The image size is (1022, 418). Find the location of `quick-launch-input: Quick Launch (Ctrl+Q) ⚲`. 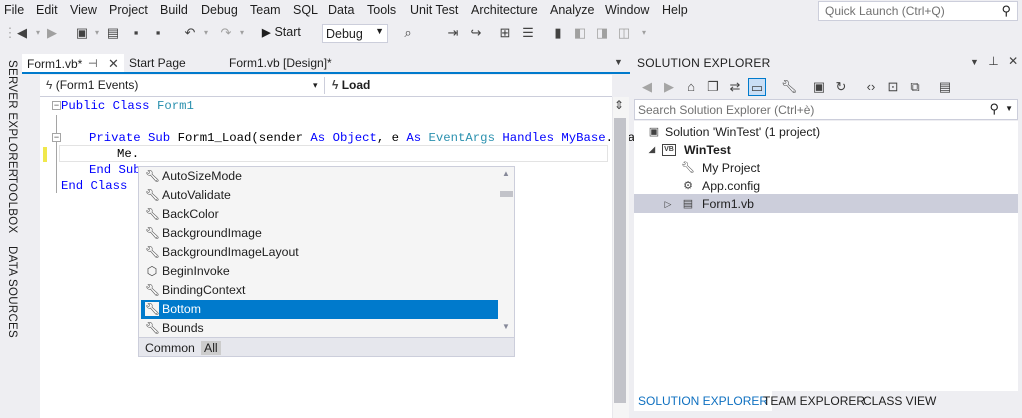

quick-launch-input: Quick Launch (Ctrl+Q) ⚲ is located at coordinates (918, 11).